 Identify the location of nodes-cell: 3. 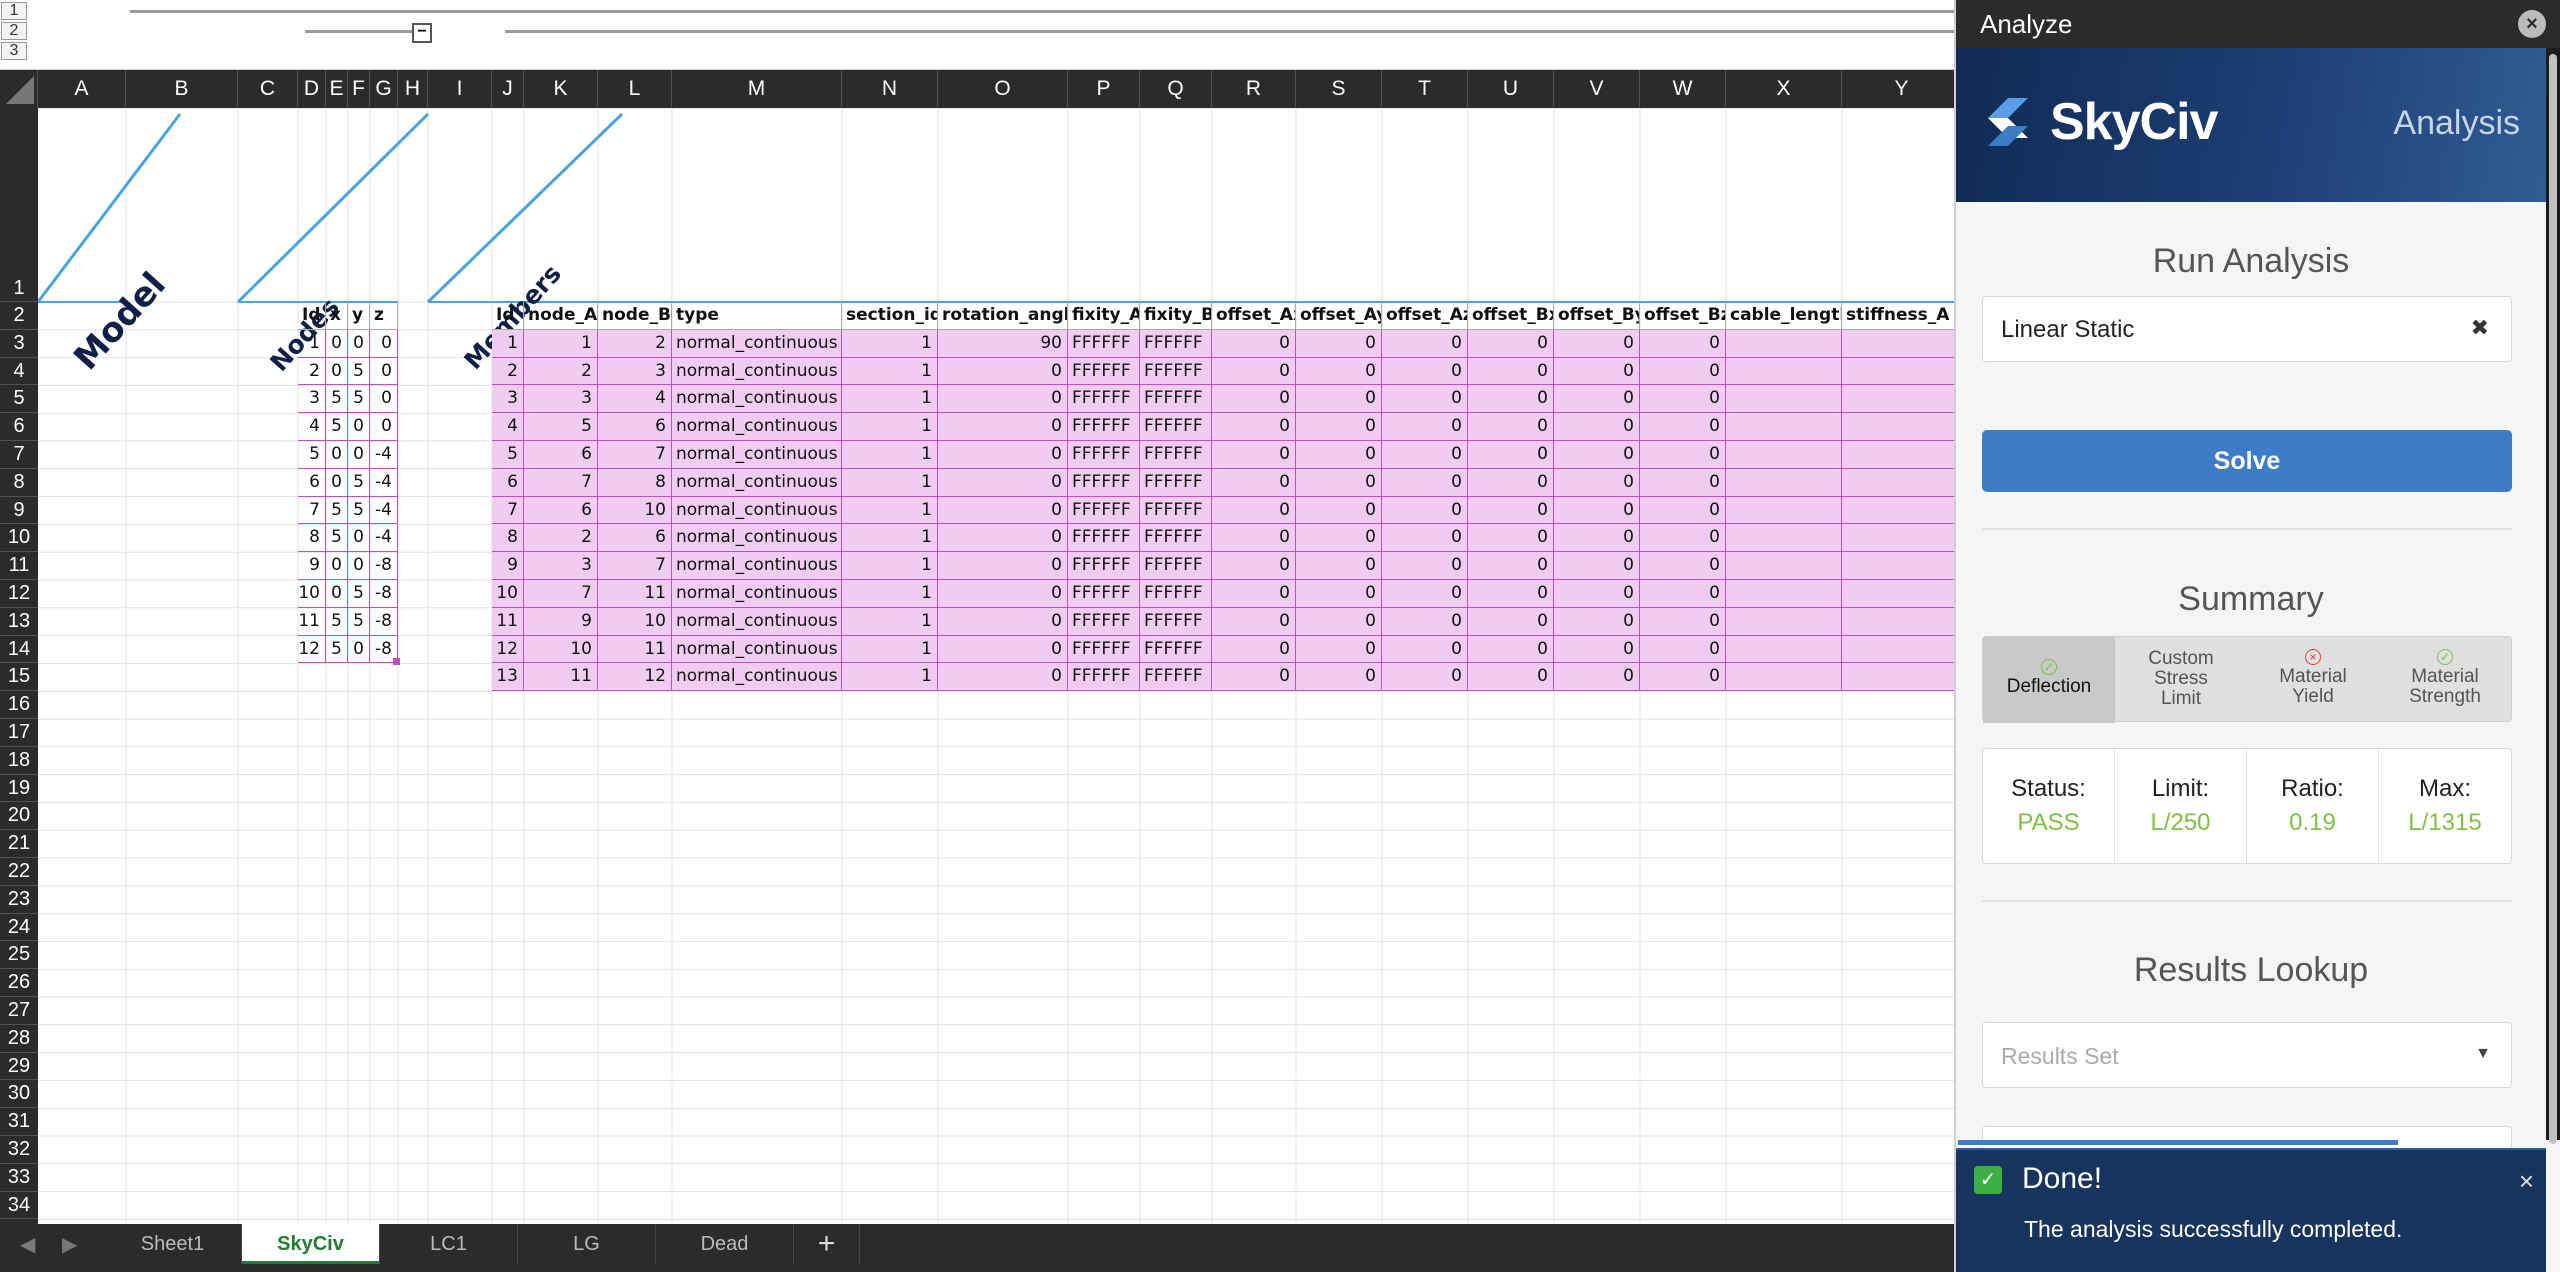
(312, 399).